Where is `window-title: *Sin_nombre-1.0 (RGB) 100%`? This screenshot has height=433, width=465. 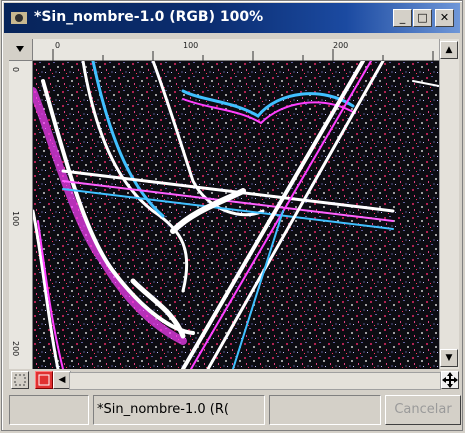 window-title: *Sin_nombre-1.0 (RGB) 100% is located at coordinates (149, 17).